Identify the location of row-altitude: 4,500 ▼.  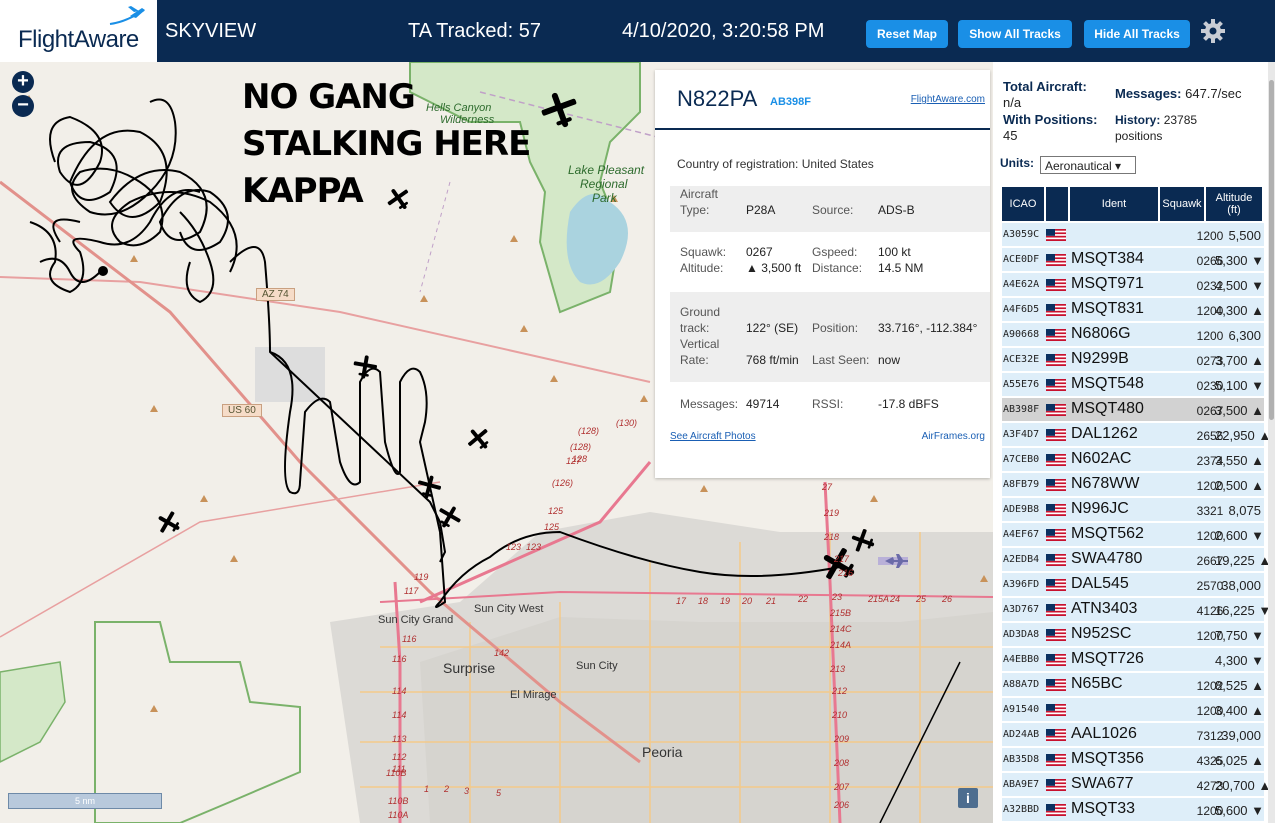
(1240, 285).